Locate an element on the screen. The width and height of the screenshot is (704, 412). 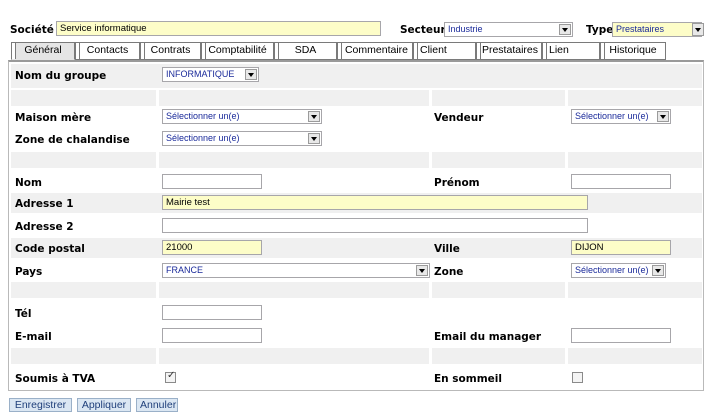
code-postal-label: Code postal is located at coordinates (50, 249).